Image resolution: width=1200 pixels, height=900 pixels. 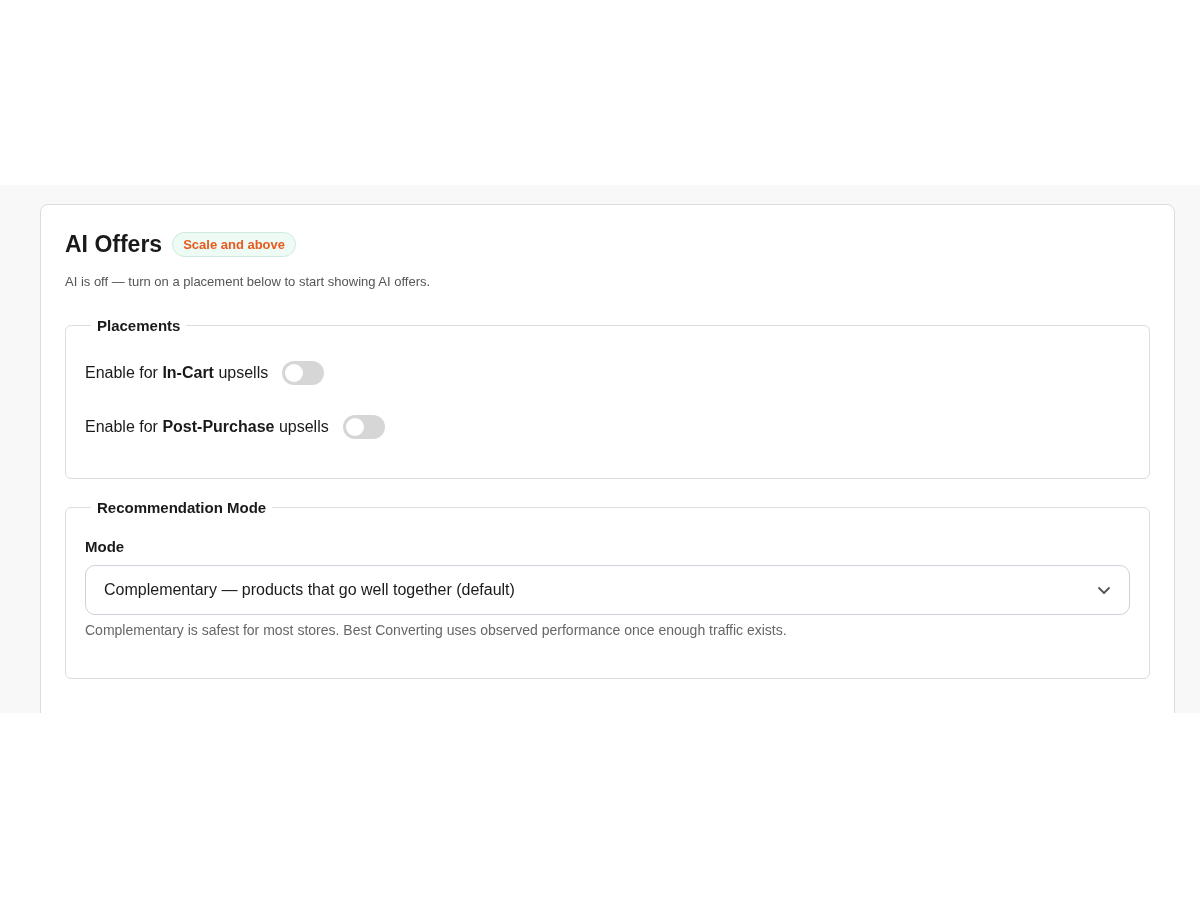 What do you see at coordinates (207, 427) in the screenshot?
I see `toggle-label: Enable for Post-Purchase upsells` at bounding box center [207, 427].